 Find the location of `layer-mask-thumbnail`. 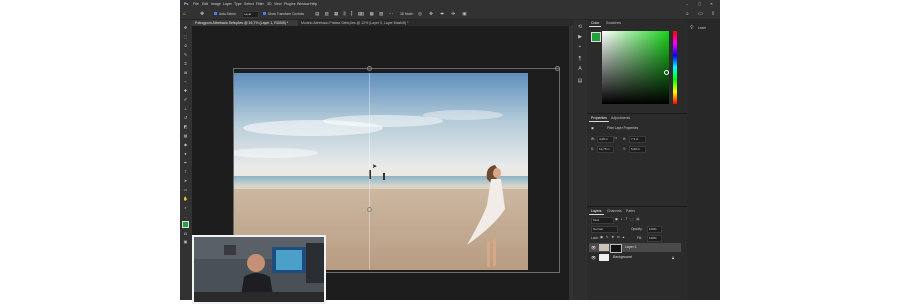

layer-mask-thumbnail is located at coordinates (616, 248).